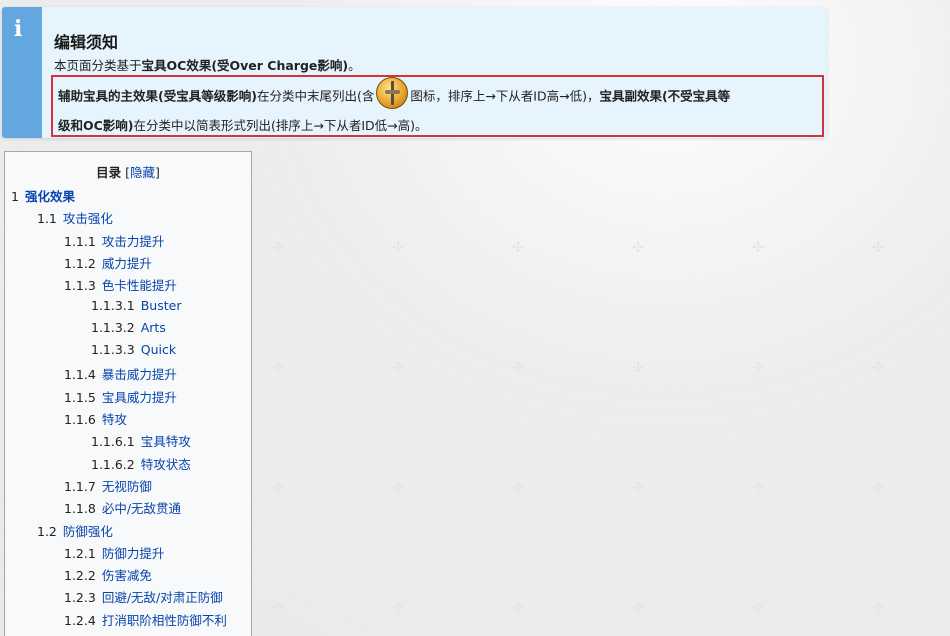  Describe the element at coordinates (133, 553) in the screenshot. I see `toc-item-label: 防御力提升` at that location.